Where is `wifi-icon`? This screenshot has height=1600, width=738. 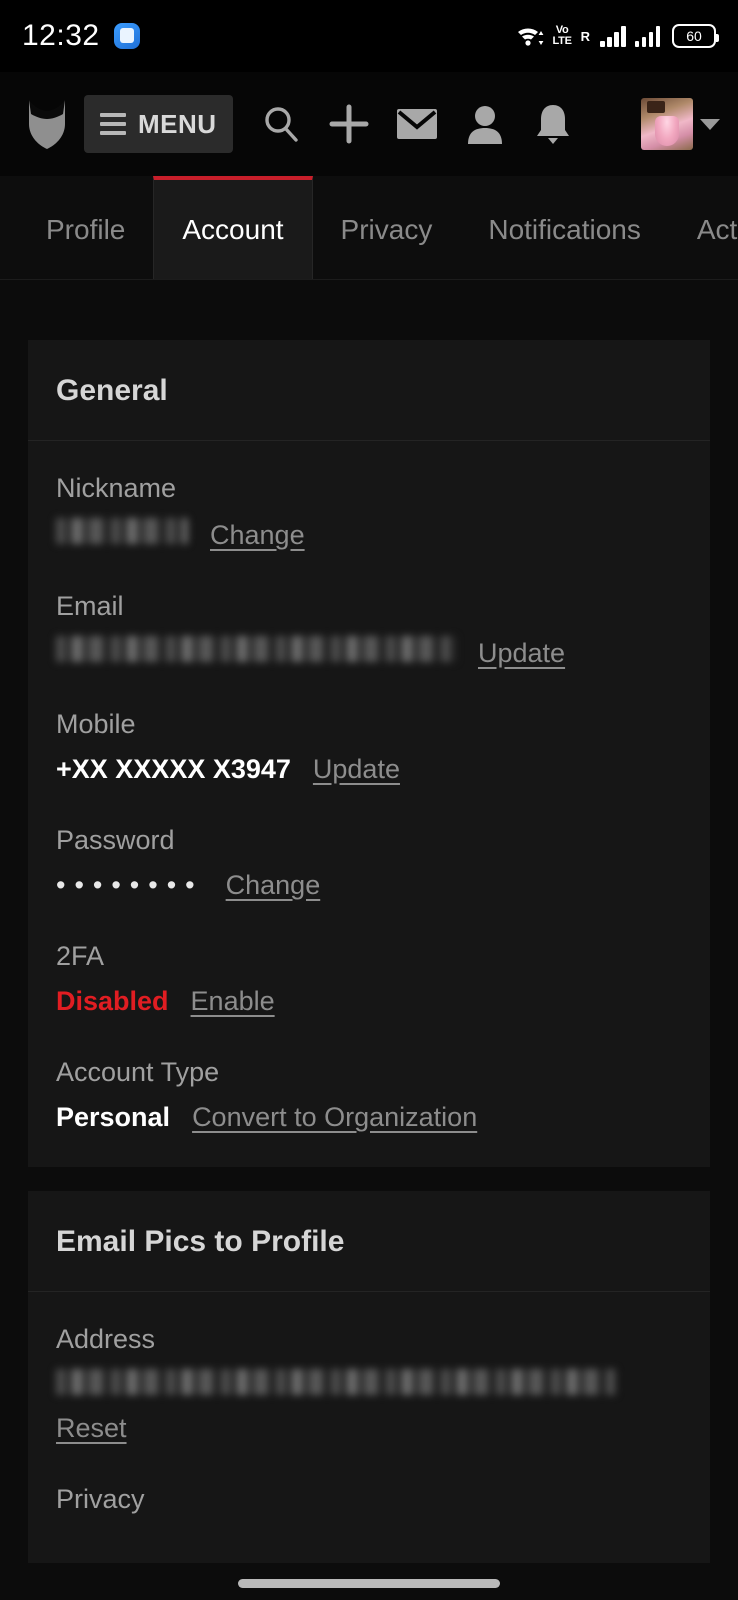 wifi-icon is located at coordinates (530, 36).